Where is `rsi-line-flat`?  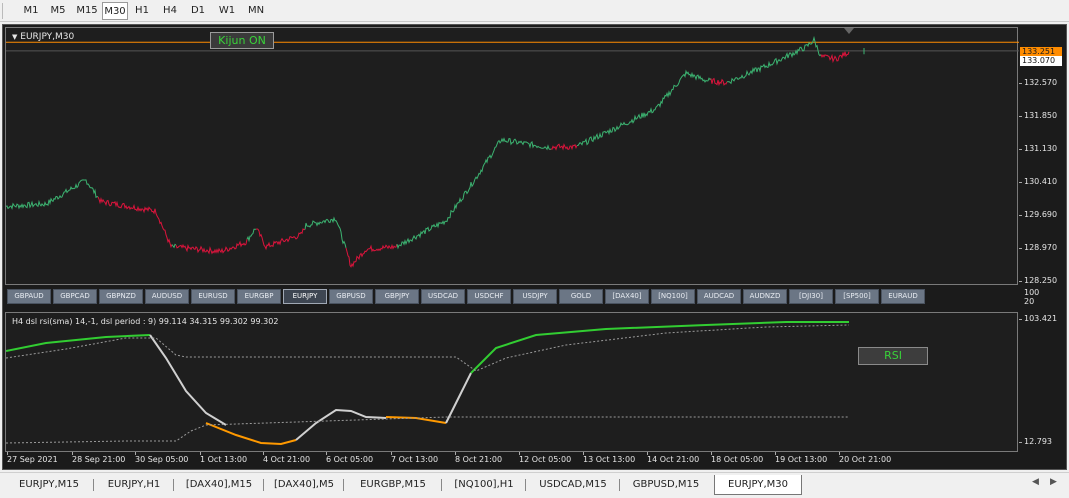 rsi-line-flat is located at coordinates (188, 380).